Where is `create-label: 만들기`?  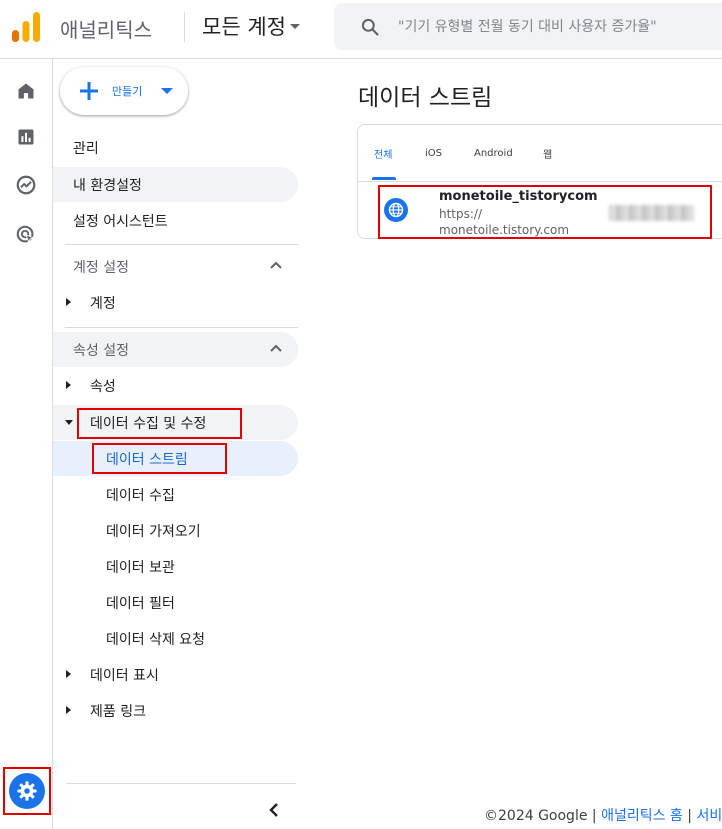 create-label: 만들기 is located at coordinates (127, 91).